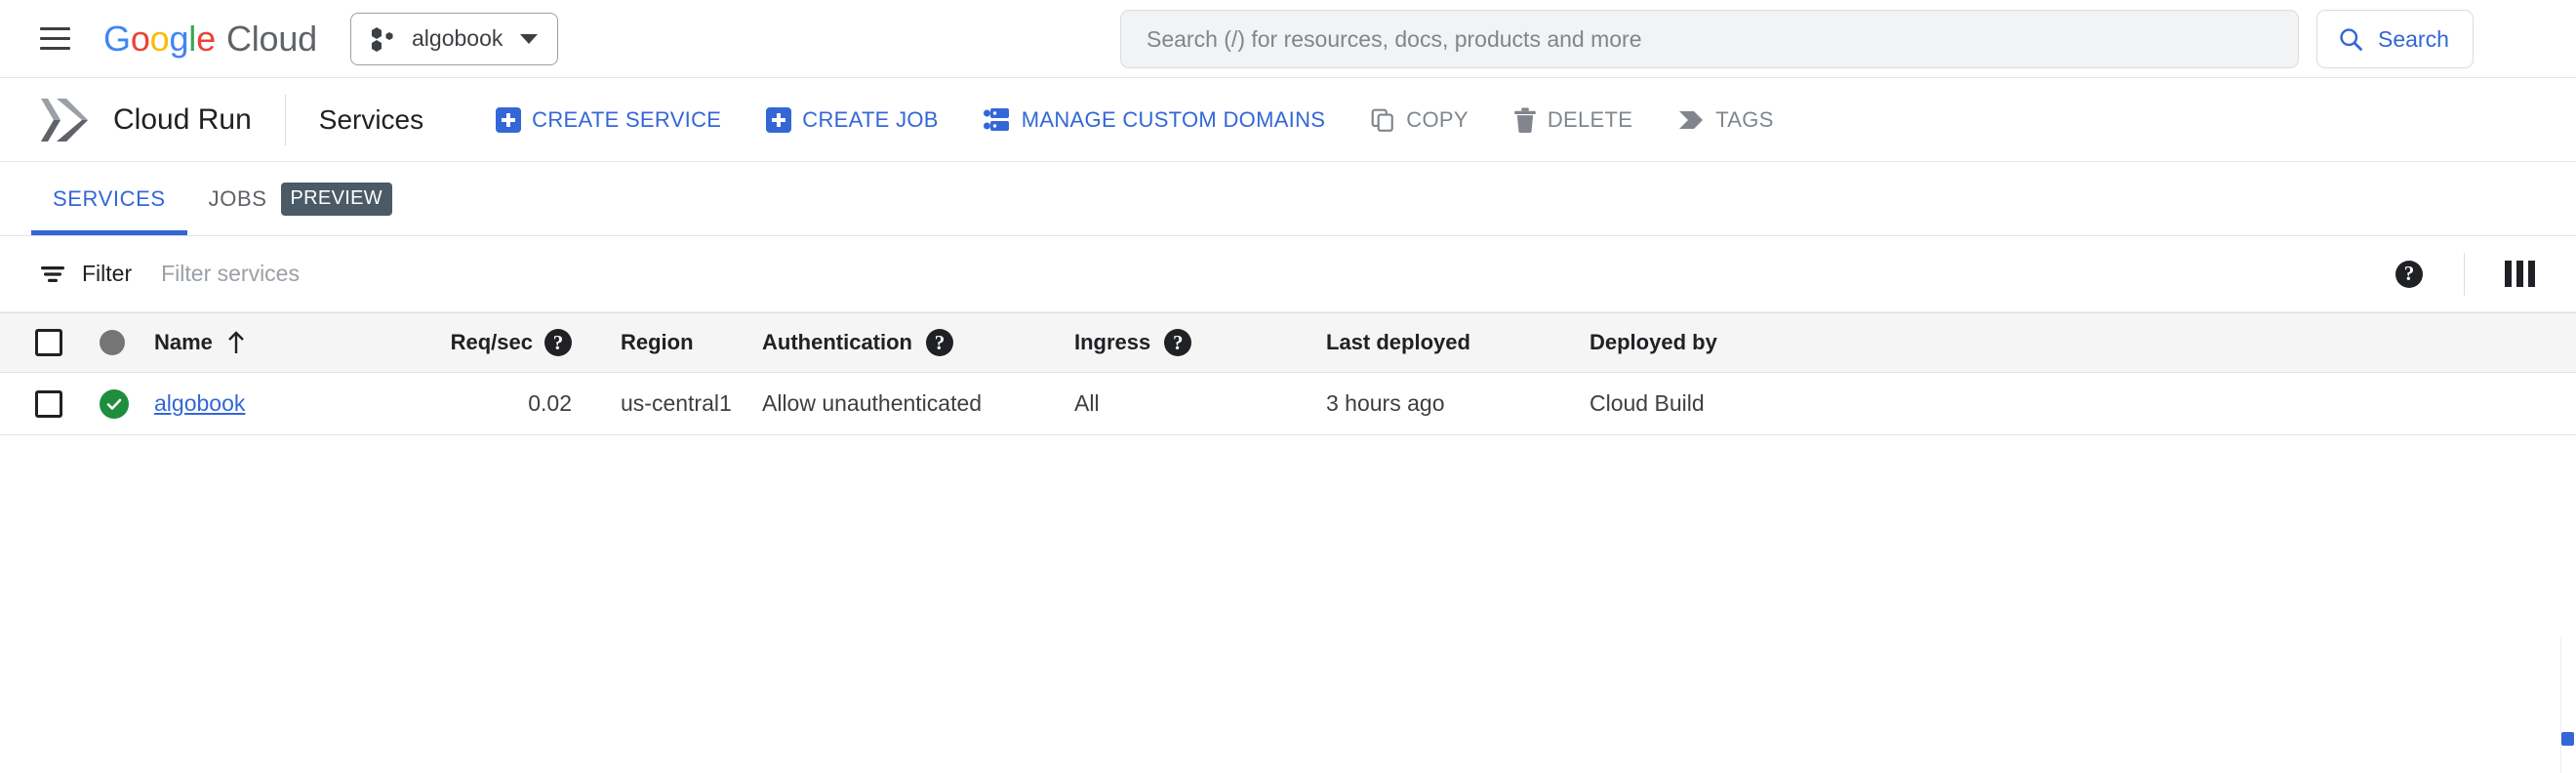 This screenshot has width=2576, height=773. Describe the element at coordinates (285, 120) in the screenshot. I see `header-divider` at that location.